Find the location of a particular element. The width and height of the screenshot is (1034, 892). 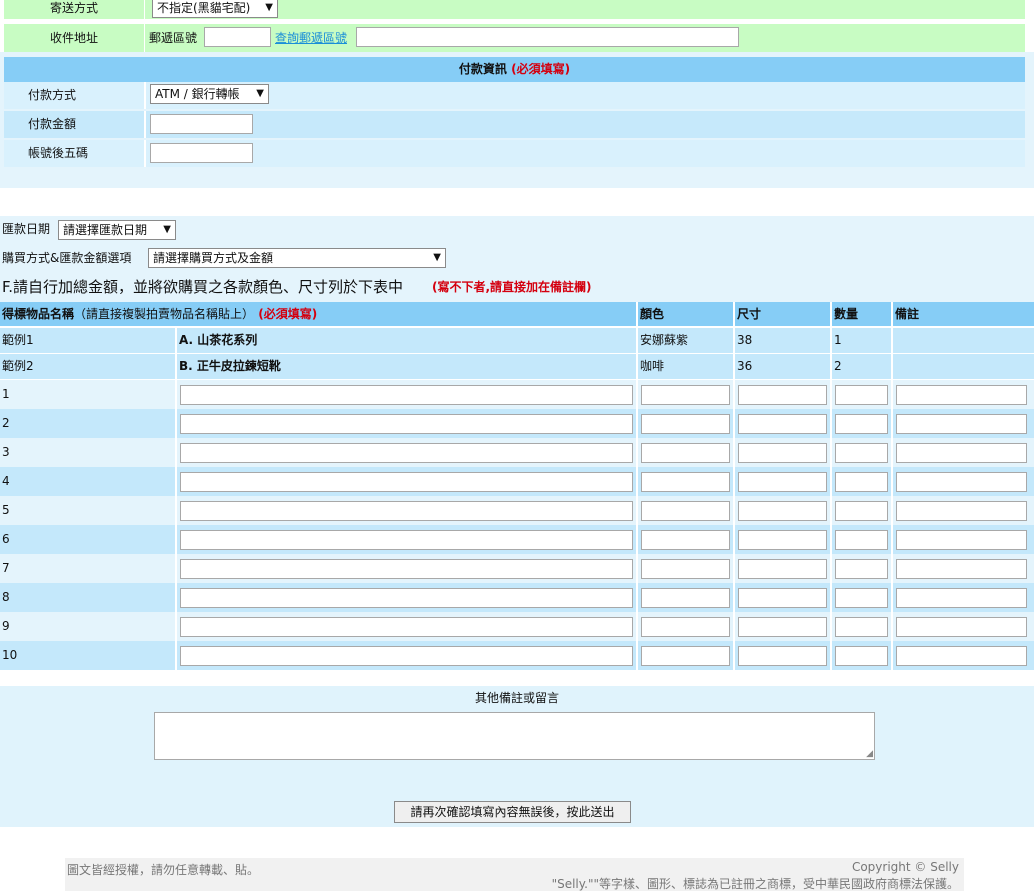

row-number: 5 is located at coordinates (87, 510).